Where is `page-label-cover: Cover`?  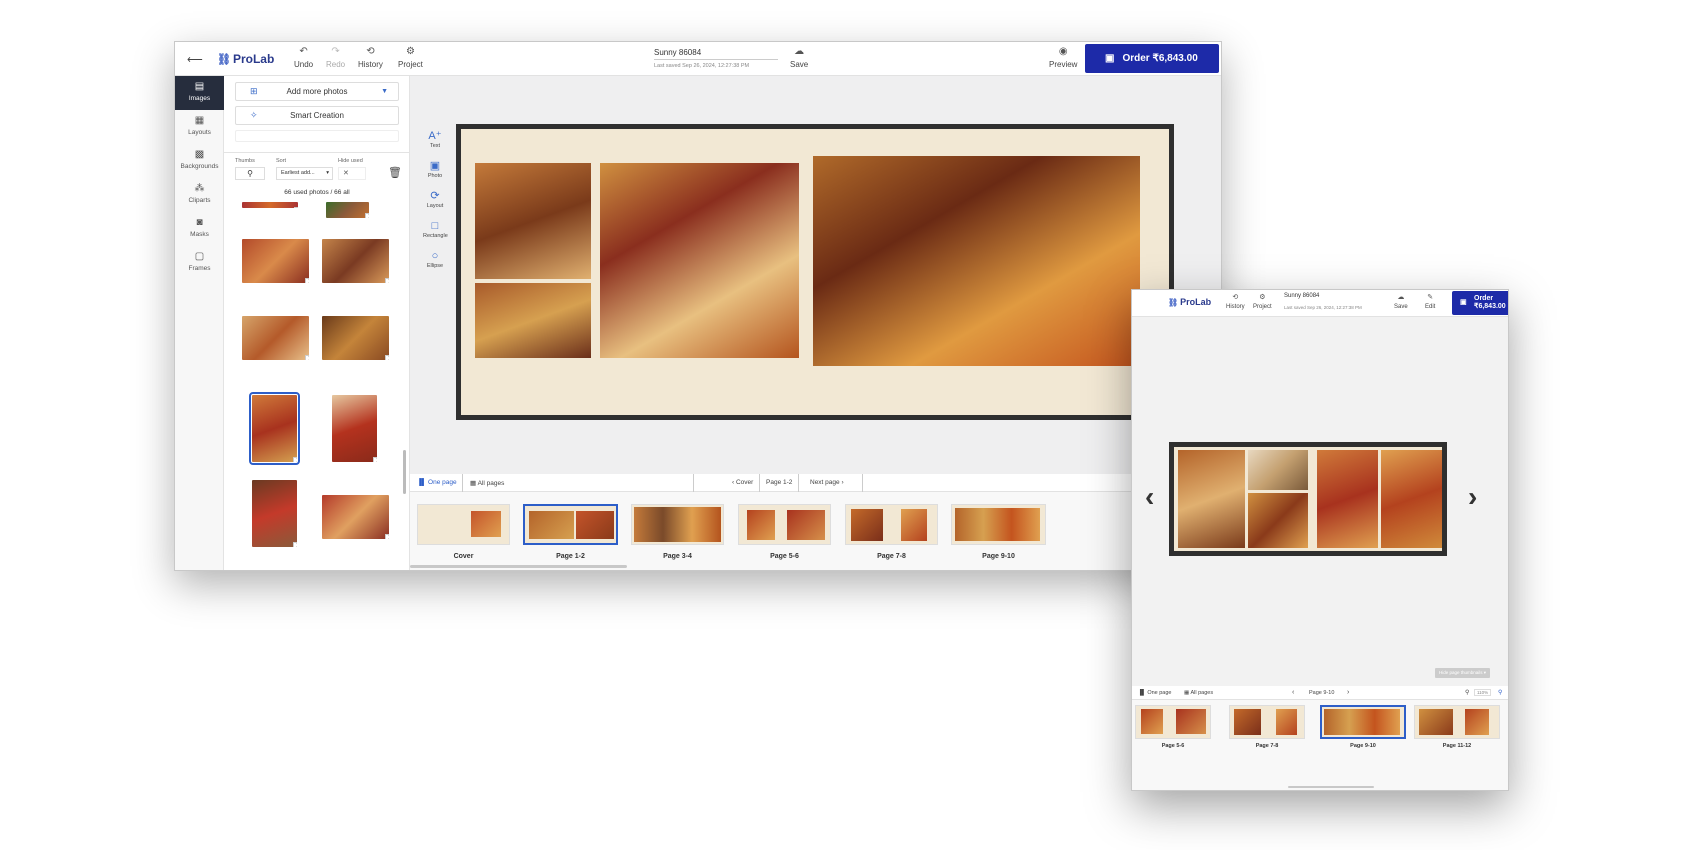 page-label-cover: Cover is located at coordinates (463, 556).